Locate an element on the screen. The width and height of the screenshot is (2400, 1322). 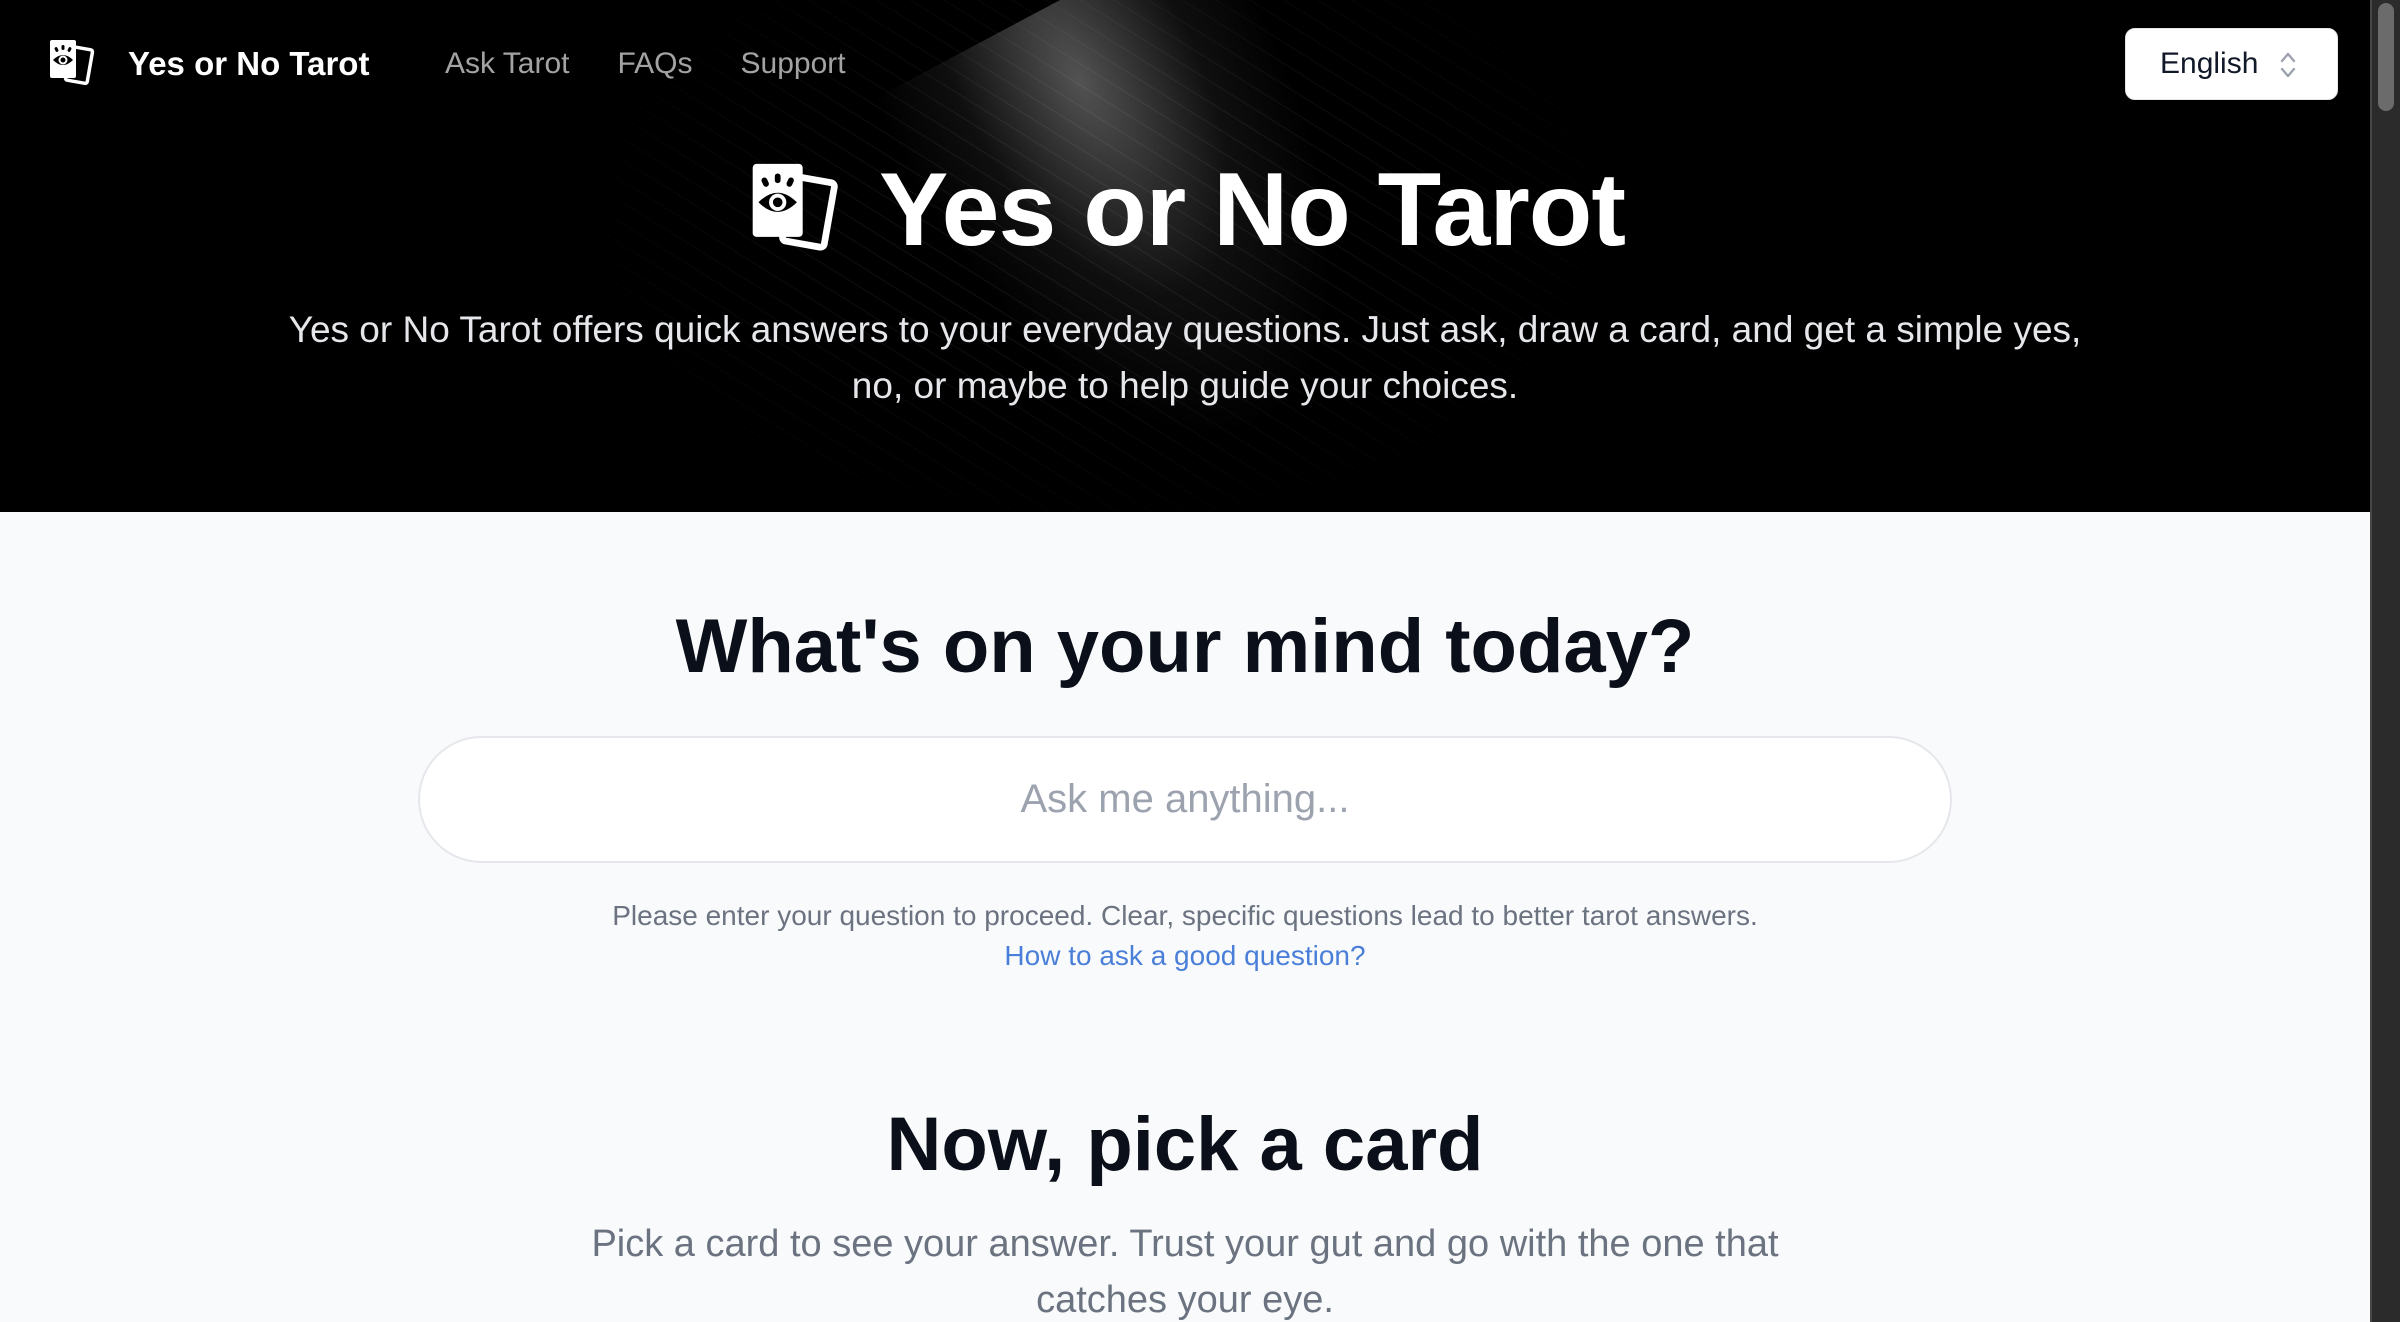
helper-link-row: How to ask a good question? is located at coordinates (1185, 956).